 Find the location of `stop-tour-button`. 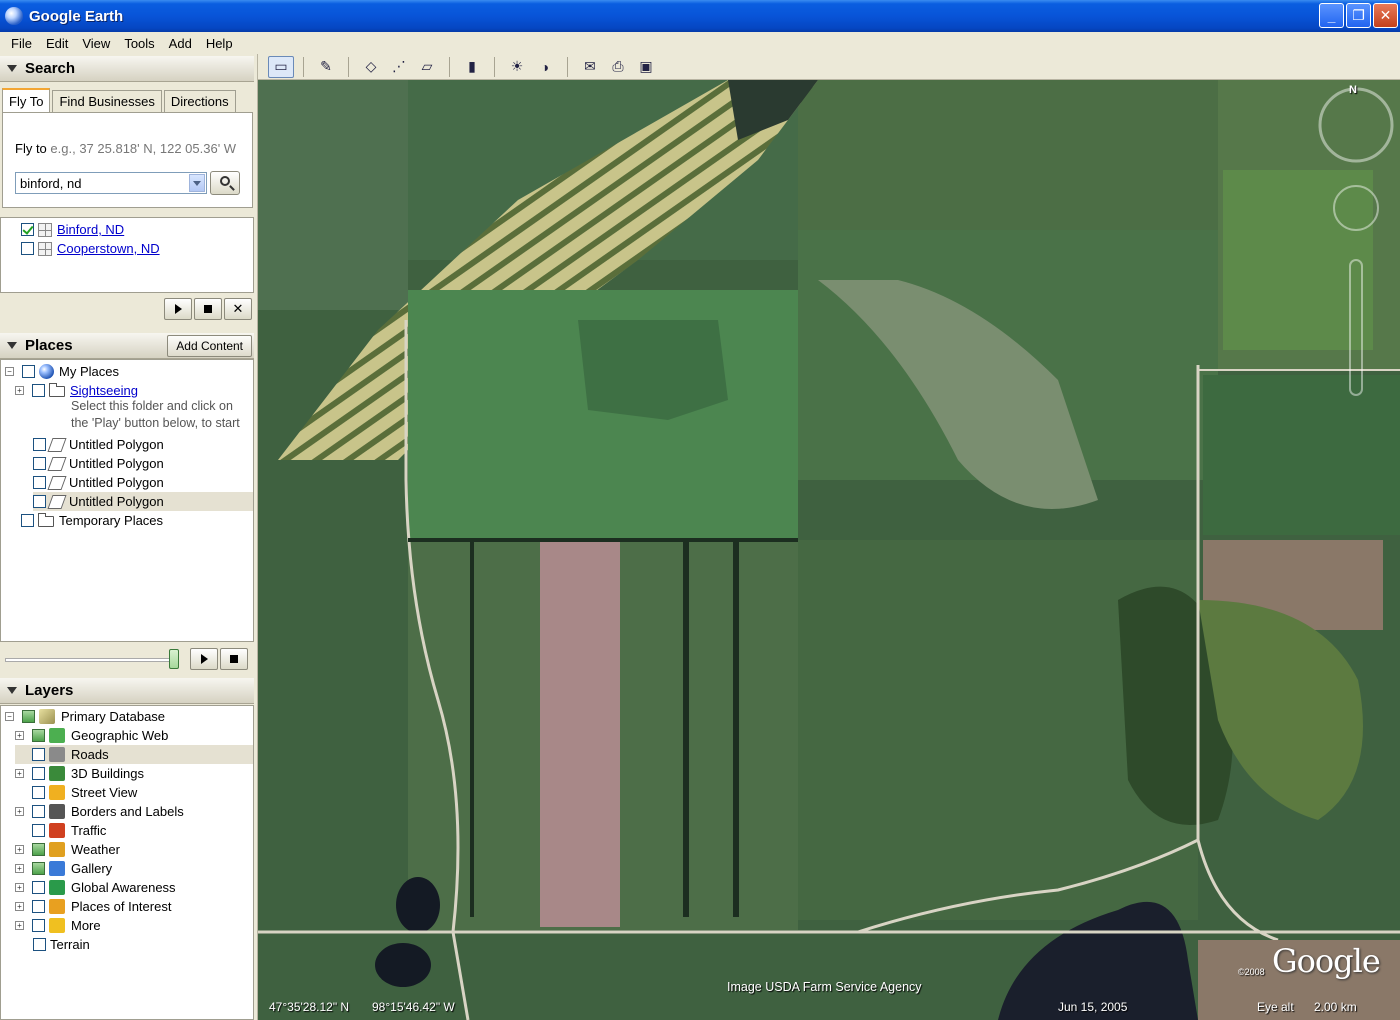

stop-tour-button is located at coordinates (234, 659).